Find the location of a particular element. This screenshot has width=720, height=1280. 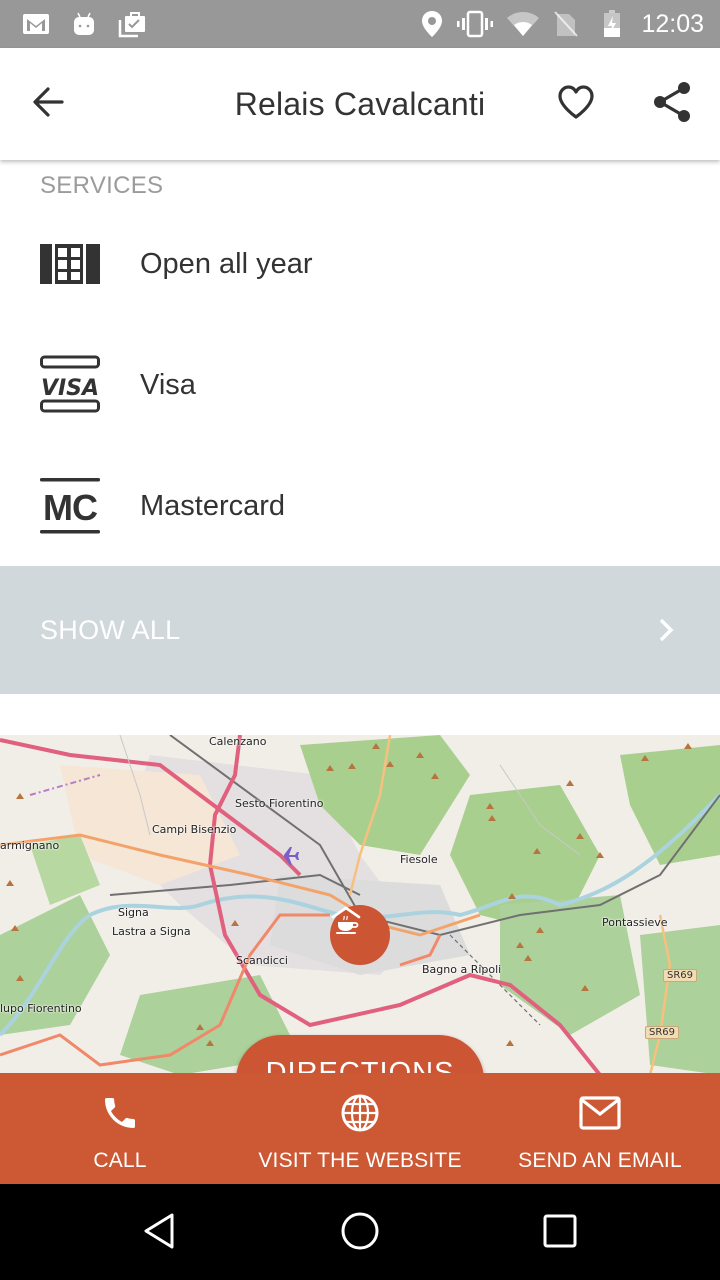

nav-recents-icon is located at coordinates (560, 1233).